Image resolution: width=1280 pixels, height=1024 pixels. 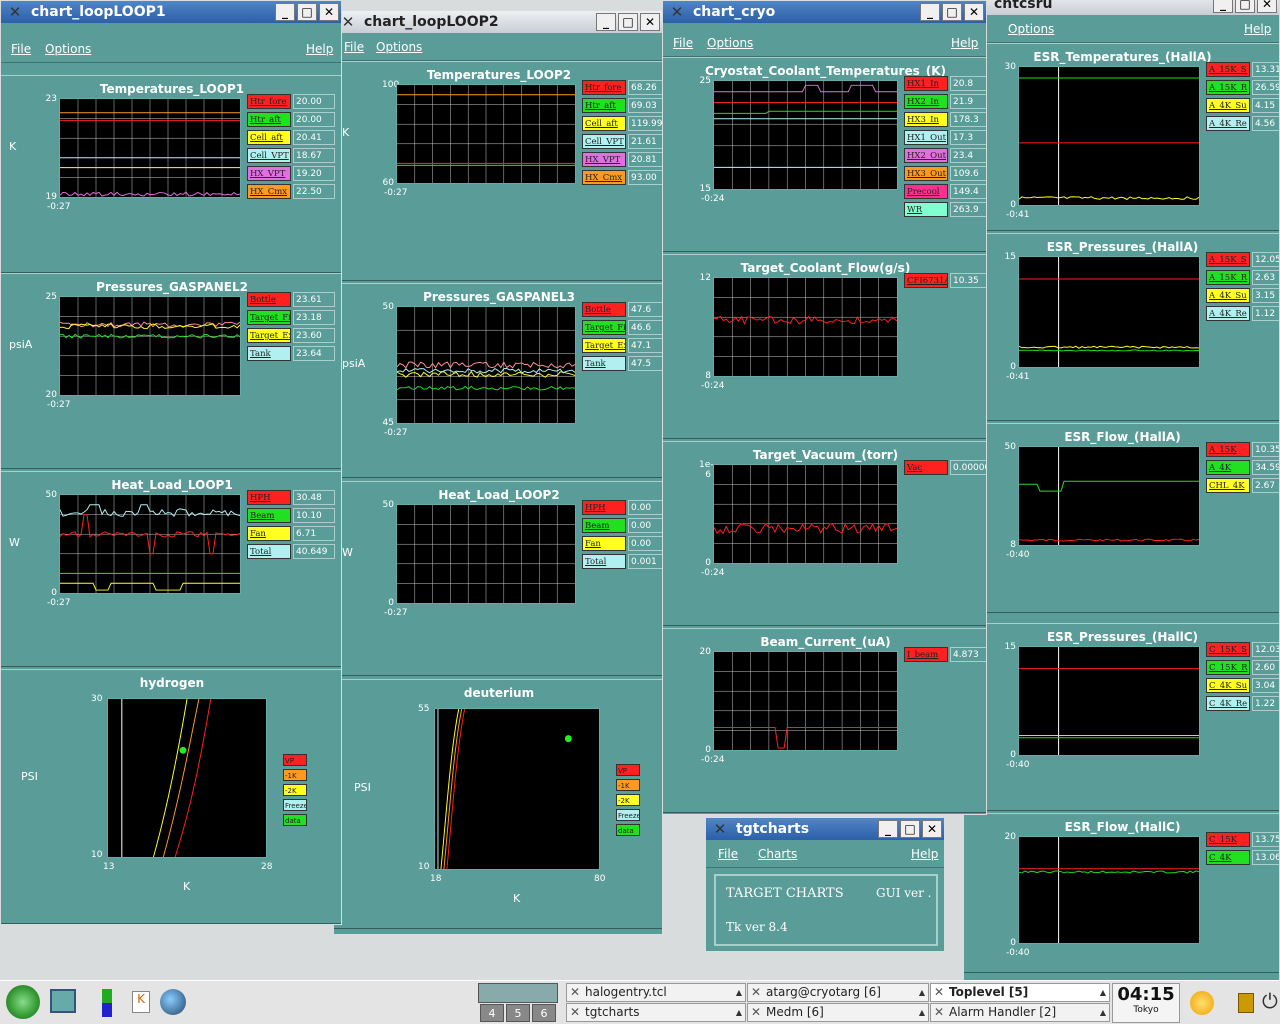 What do you see at coordinates (604, 309) in the screenshot?
I see `legend-item: Bottle` at bounding box center [604, 309].